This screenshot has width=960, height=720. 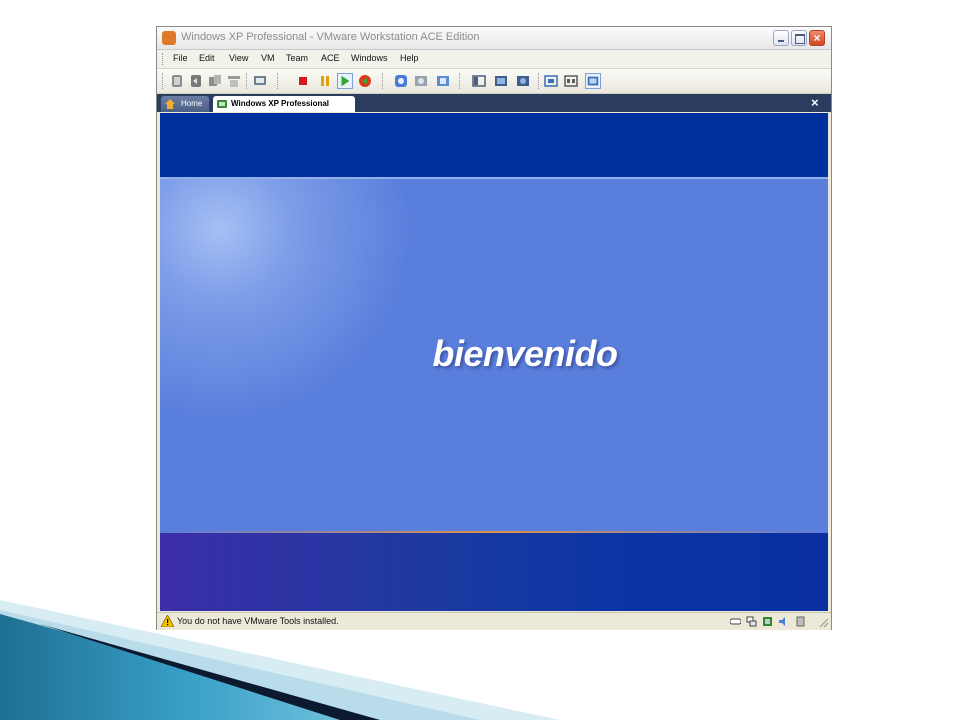 What do you see at coordinates (551, 81) in the screenshot?
I see `console-view-icon` at bounding box center [551, 81].